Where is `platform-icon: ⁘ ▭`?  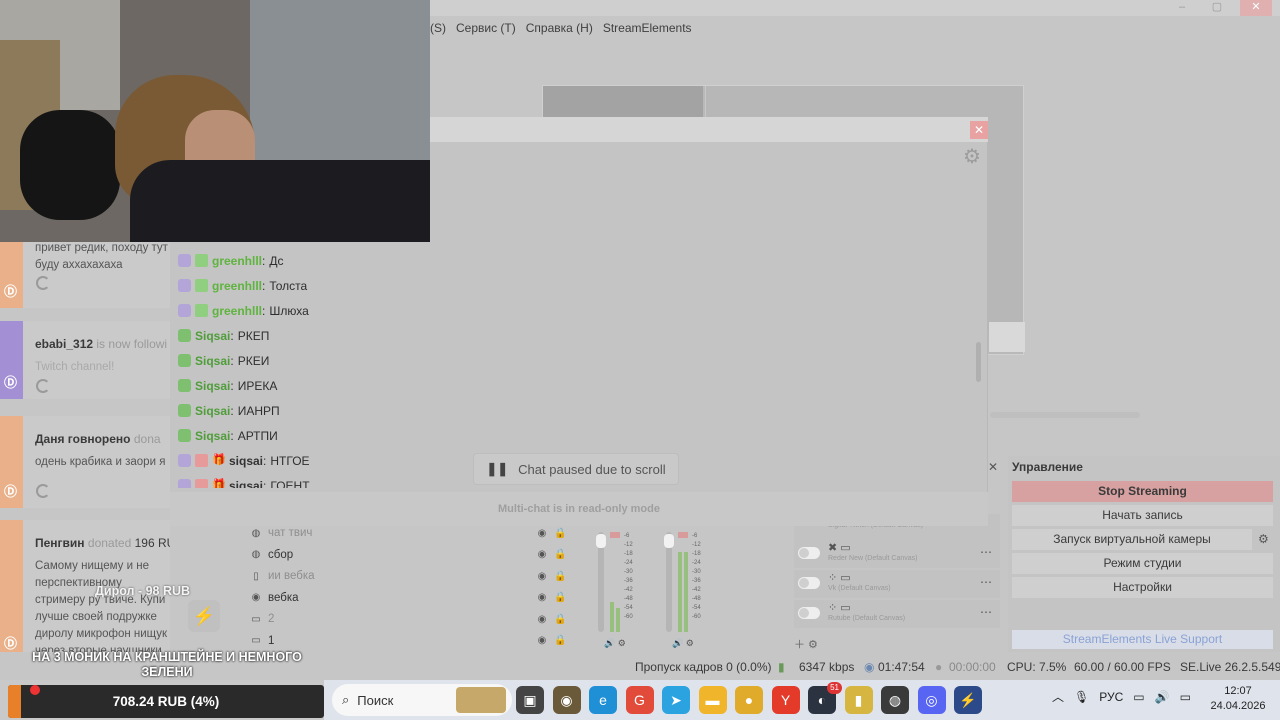 platform-icon: ⁘ ▭ is located at coordinates (839, 608).